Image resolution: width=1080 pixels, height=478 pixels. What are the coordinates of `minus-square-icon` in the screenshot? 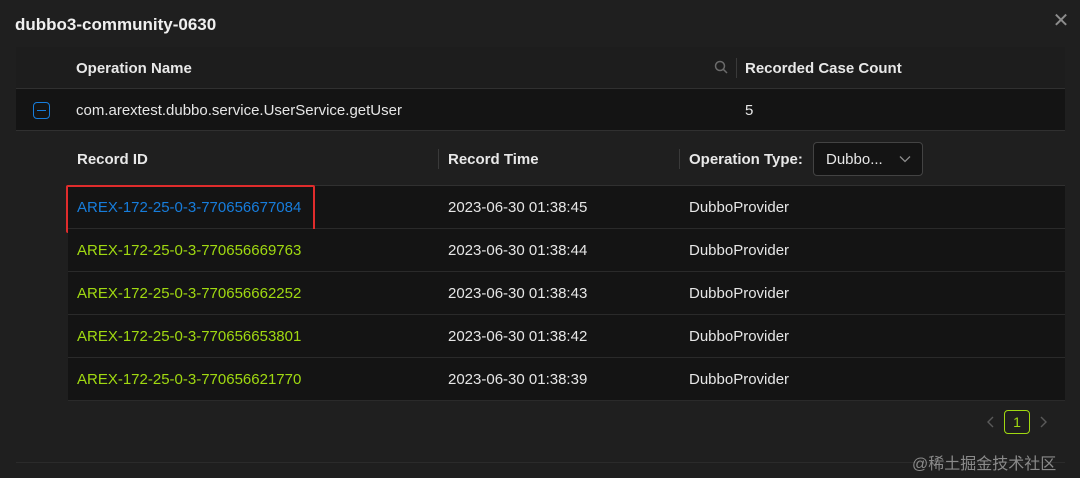 It's located at (41, 110).